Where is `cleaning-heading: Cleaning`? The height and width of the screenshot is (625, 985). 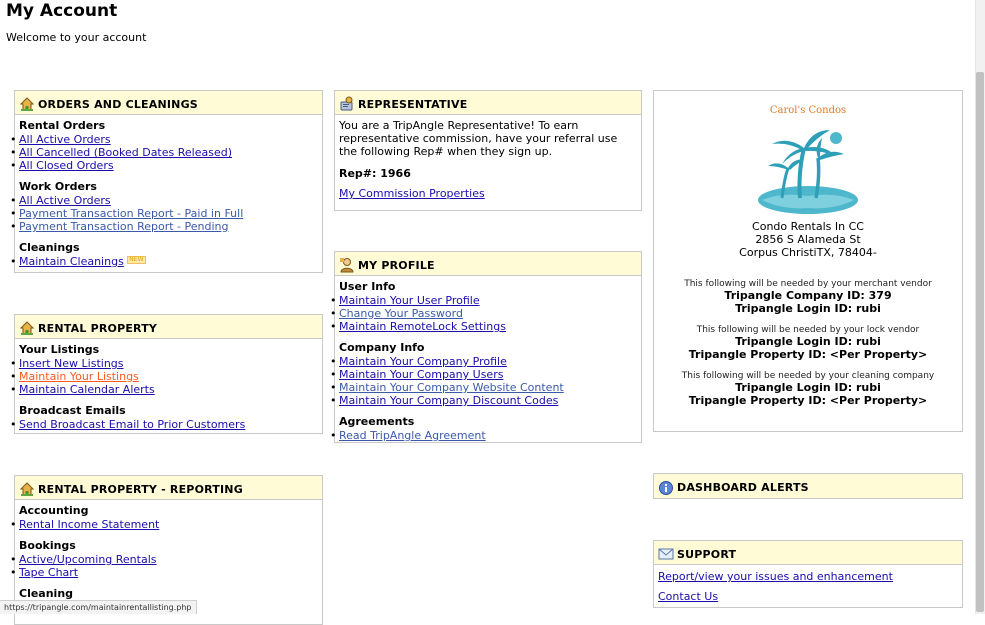 cleaning-heading: Cleaning is located at coordinates (46, 593).